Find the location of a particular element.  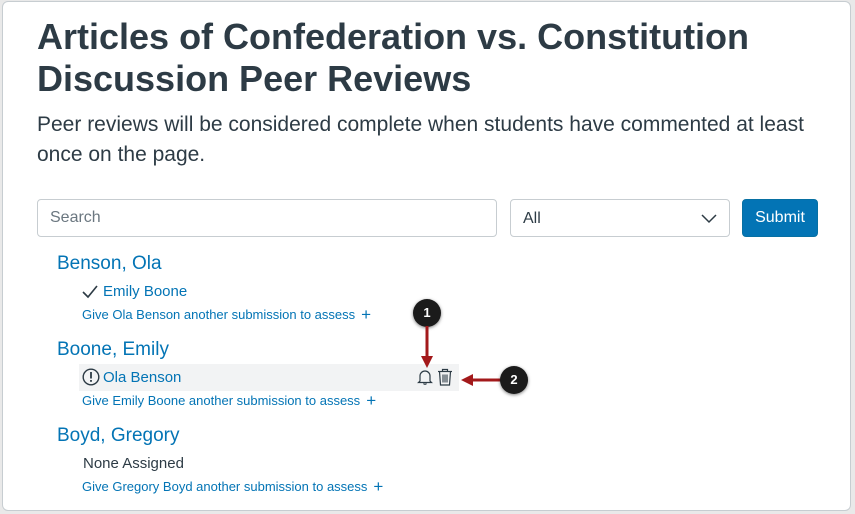

status-filter-value: All is located at coordinates (532, 218).